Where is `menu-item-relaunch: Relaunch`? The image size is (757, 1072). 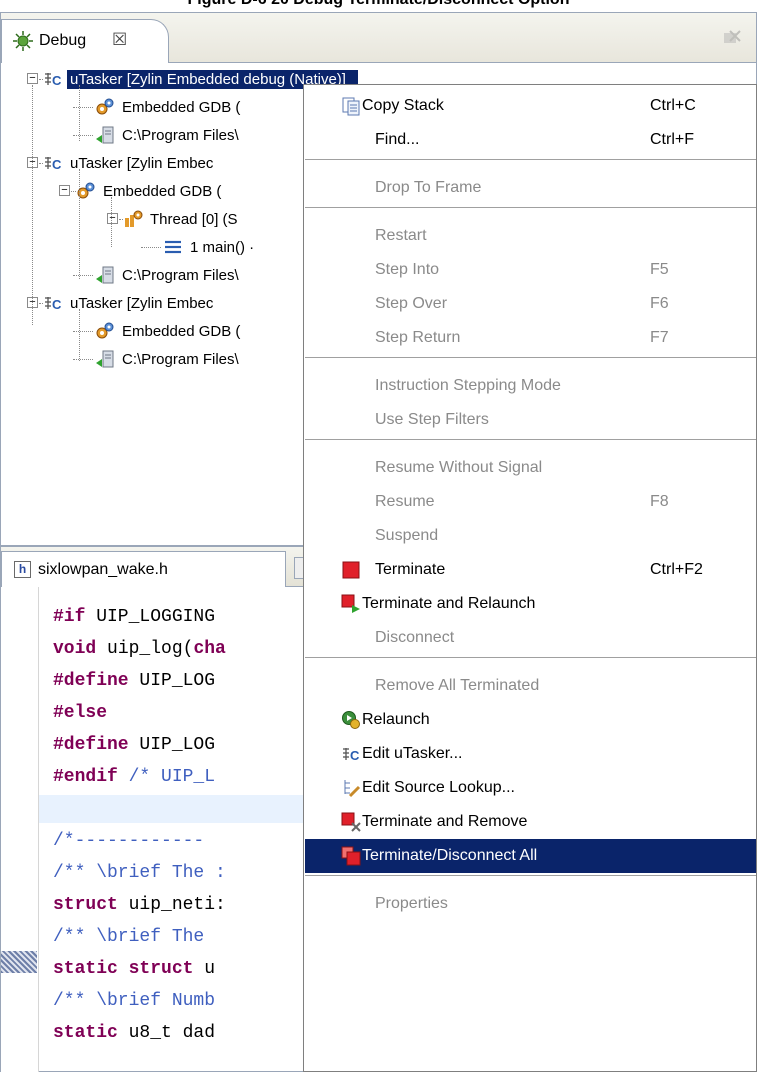
menu-item-relaunch: Relaunch is located at coordinates (530, 720).